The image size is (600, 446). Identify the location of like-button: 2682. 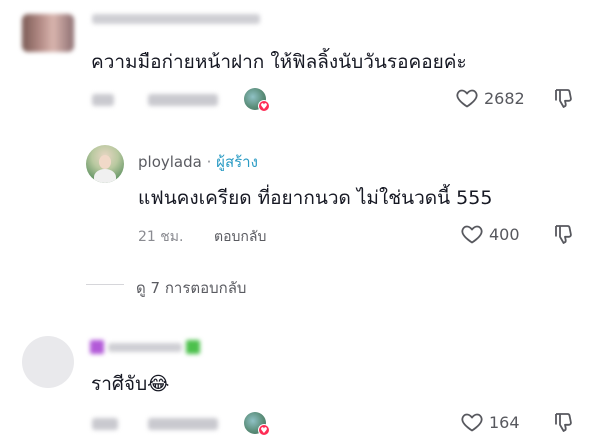
(489, 98).